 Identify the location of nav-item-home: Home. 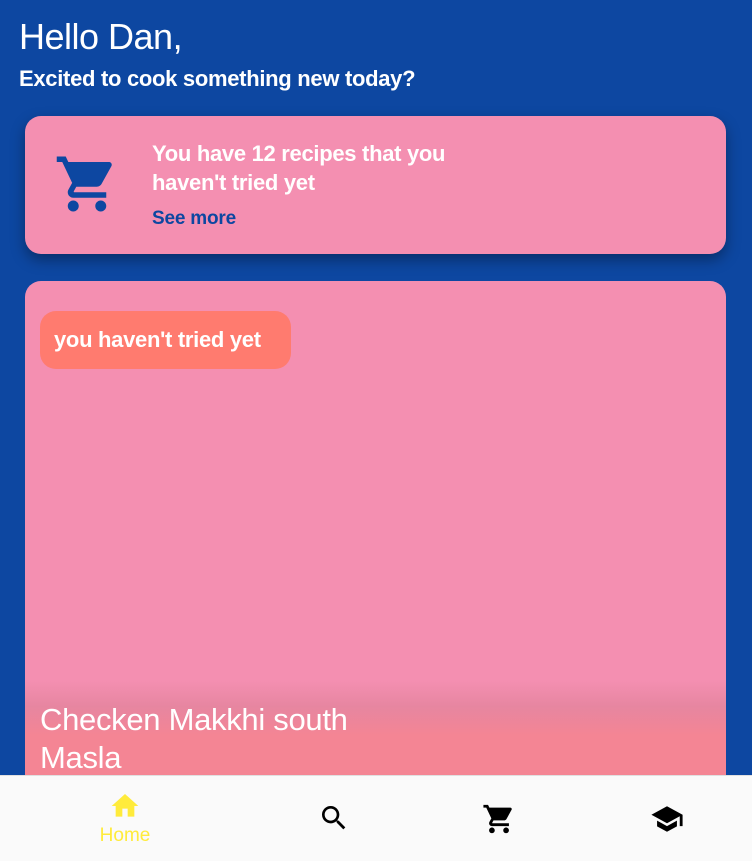
(125, 818).